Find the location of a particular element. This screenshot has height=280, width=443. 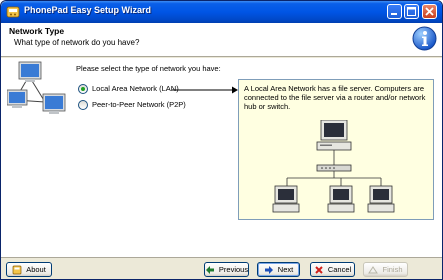

cancel-label: Cancel is located at coordinates (339, 269).